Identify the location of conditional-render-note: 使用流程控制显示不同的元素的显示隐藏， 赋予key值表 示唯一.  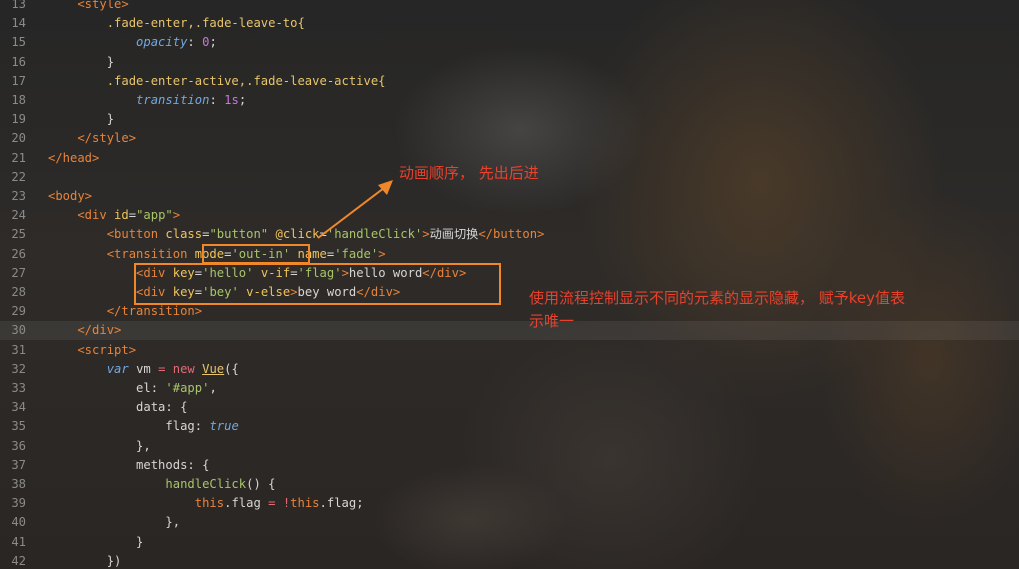
(770, 310).